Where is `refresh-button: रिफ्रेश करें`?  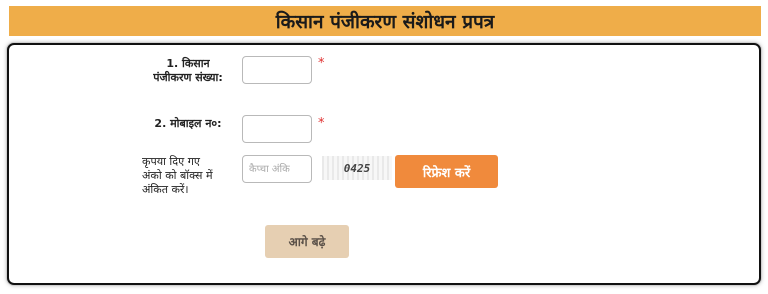
refresh-button: रिफ्रेश करें is located at coordinates (446, 171).